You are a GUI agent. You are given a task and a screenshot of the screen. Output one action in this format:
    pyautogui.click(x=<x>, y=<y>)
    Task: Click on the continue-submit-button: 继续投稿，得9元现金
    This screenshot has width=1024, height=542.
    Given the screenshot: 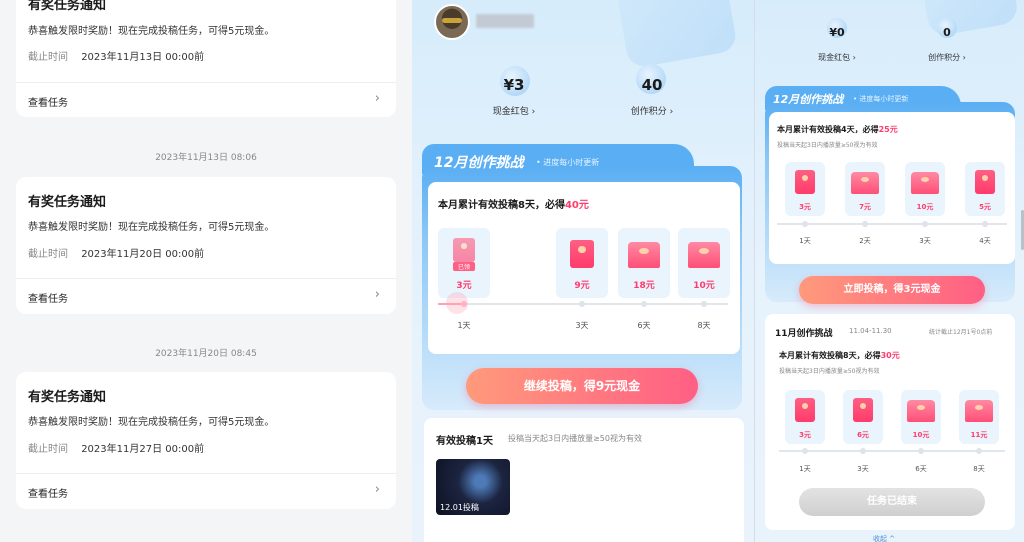 What is the action you would take?
    pyautogui.click(x=582, y=386)
    